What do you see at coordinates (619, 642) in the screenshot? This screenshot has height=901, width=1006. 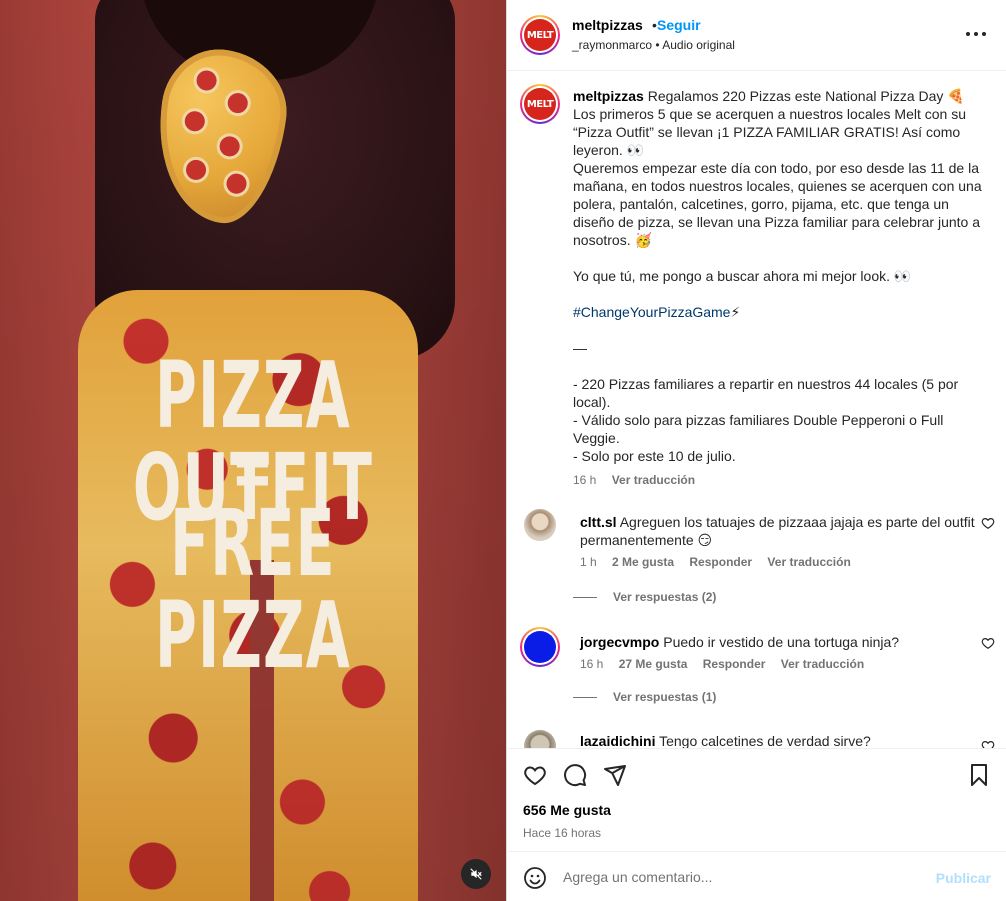 I see `comment-username: jorgecvmpo` at bounding box center [619, 642].